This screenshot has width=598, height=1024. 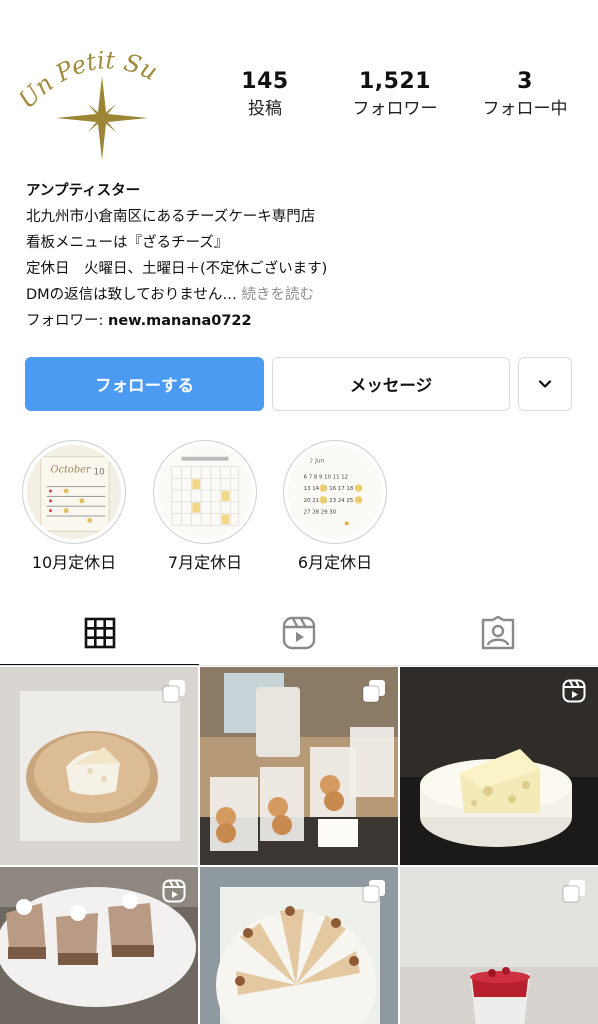 I want to click on svg-text: 27 28 29 30, so click(x=320, y=513).